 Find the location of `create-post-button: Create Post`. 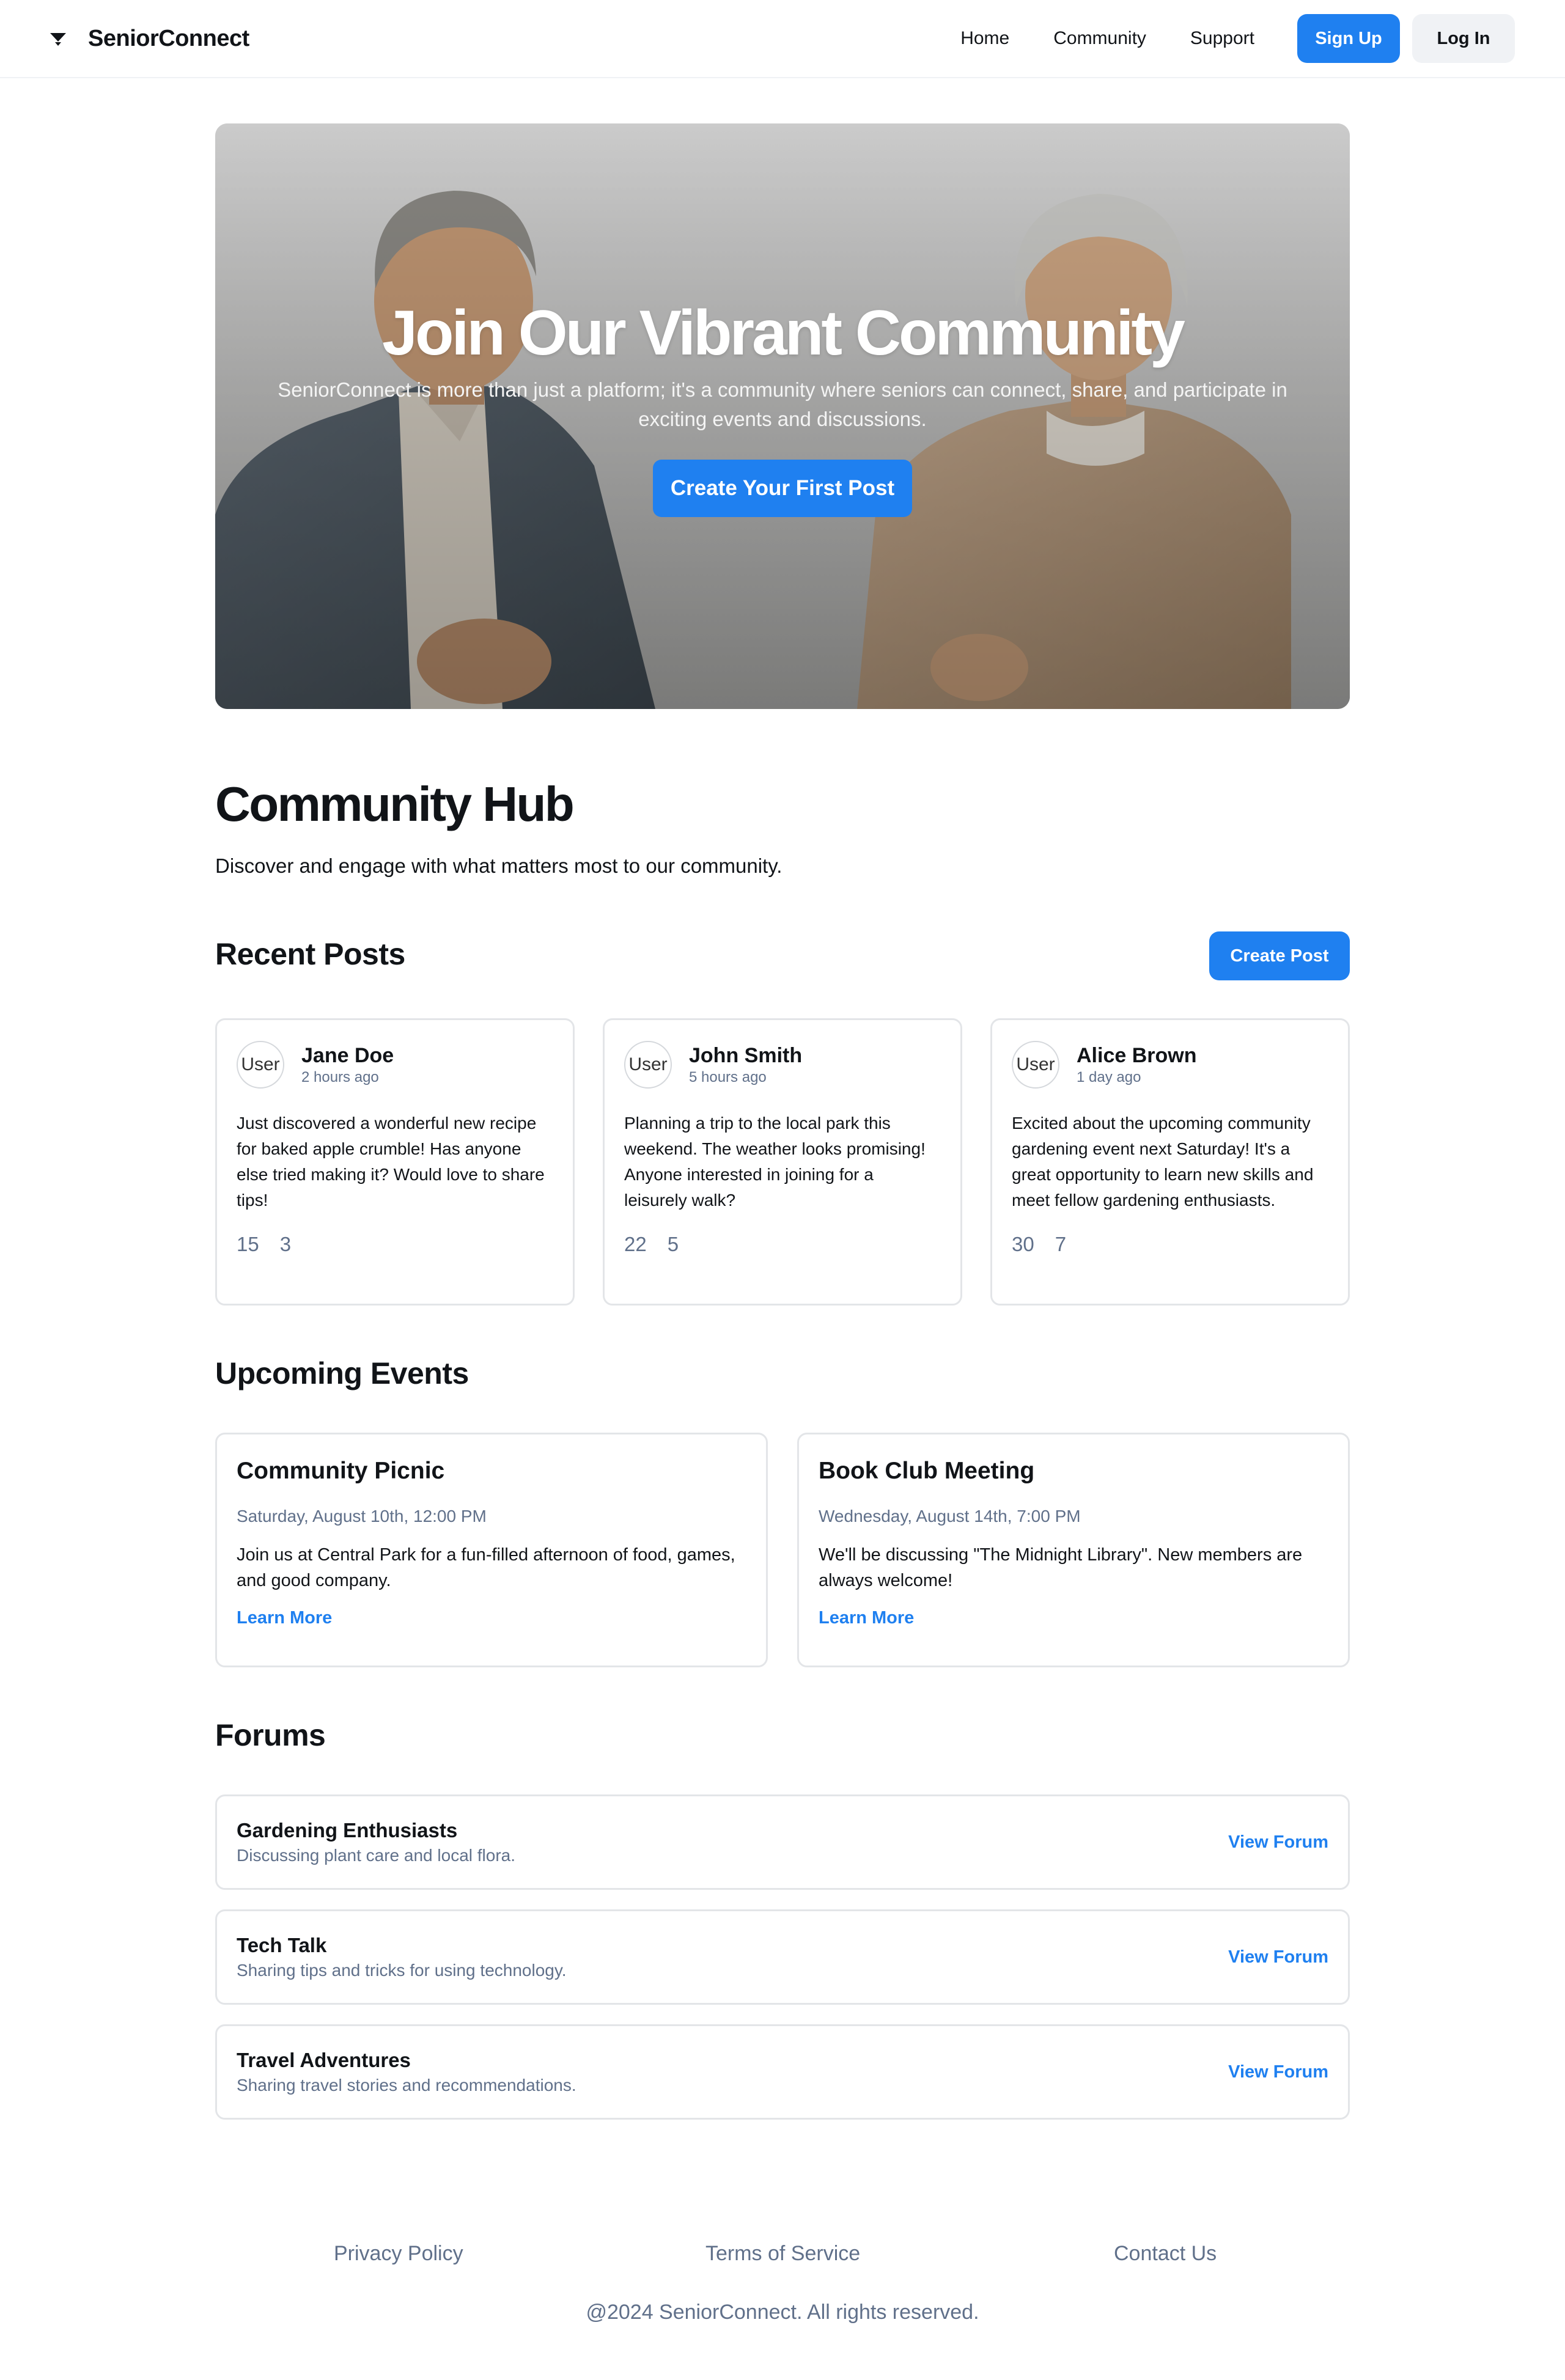

create-post-button: Create Post is located at coordinates (1279, 955).